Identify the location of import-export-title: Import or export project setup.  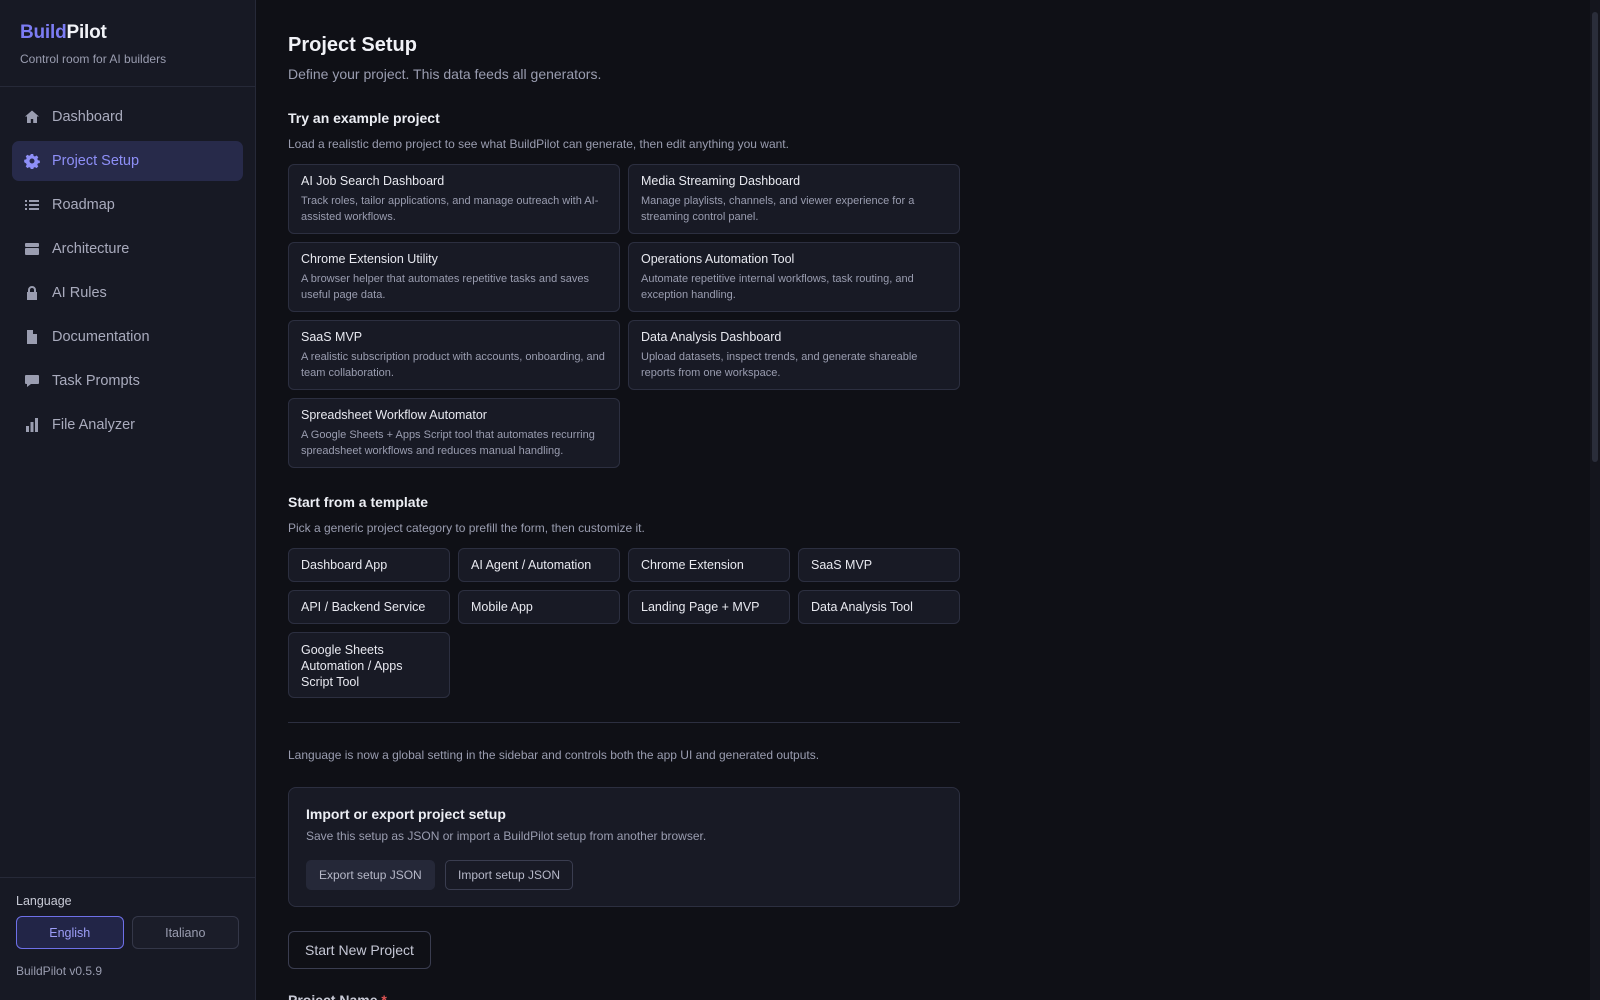
(406, 814).